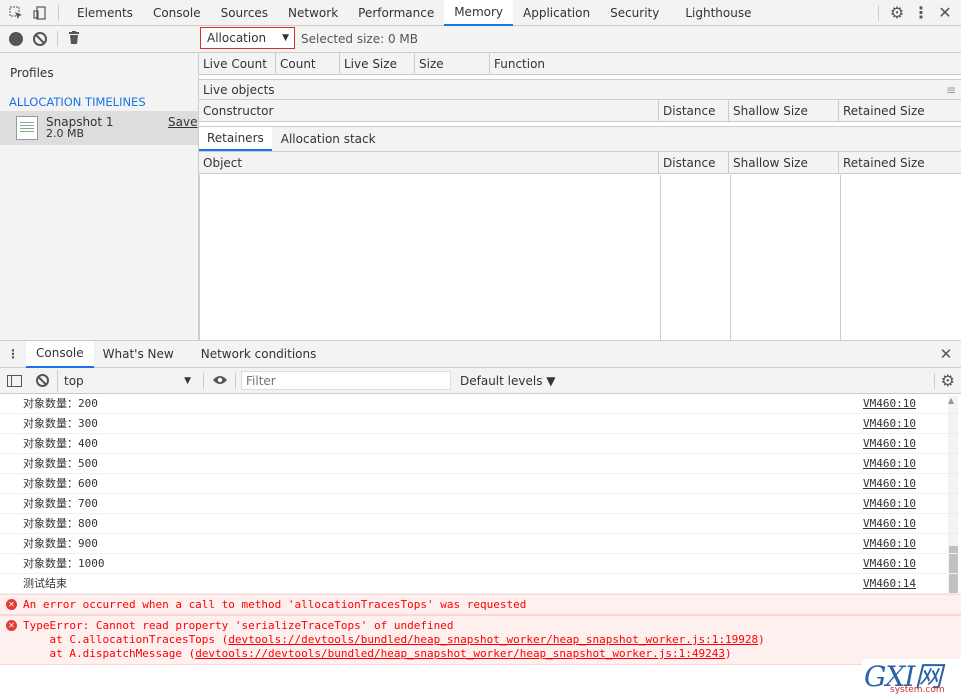  What do you see at coordinates (429, 110) in the screenshot?
I see `col-constructor: Constructor` at bounding box center [429, 110].